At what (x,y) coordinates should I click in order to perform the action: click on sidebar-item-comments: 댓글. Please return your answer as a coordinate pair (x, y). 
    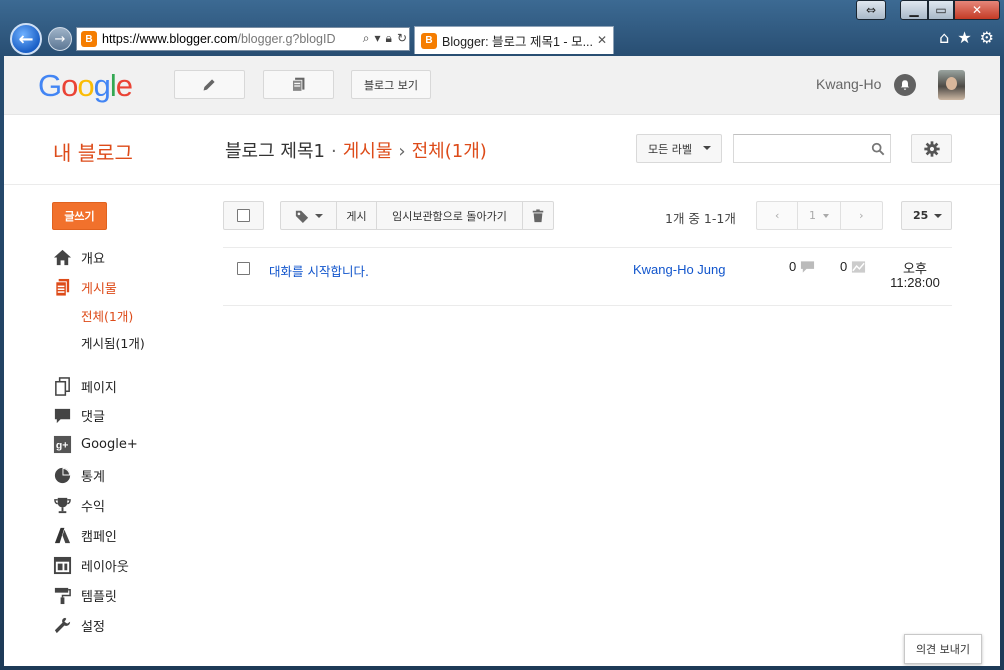
    Looking at the image, I should click on (78, 415).